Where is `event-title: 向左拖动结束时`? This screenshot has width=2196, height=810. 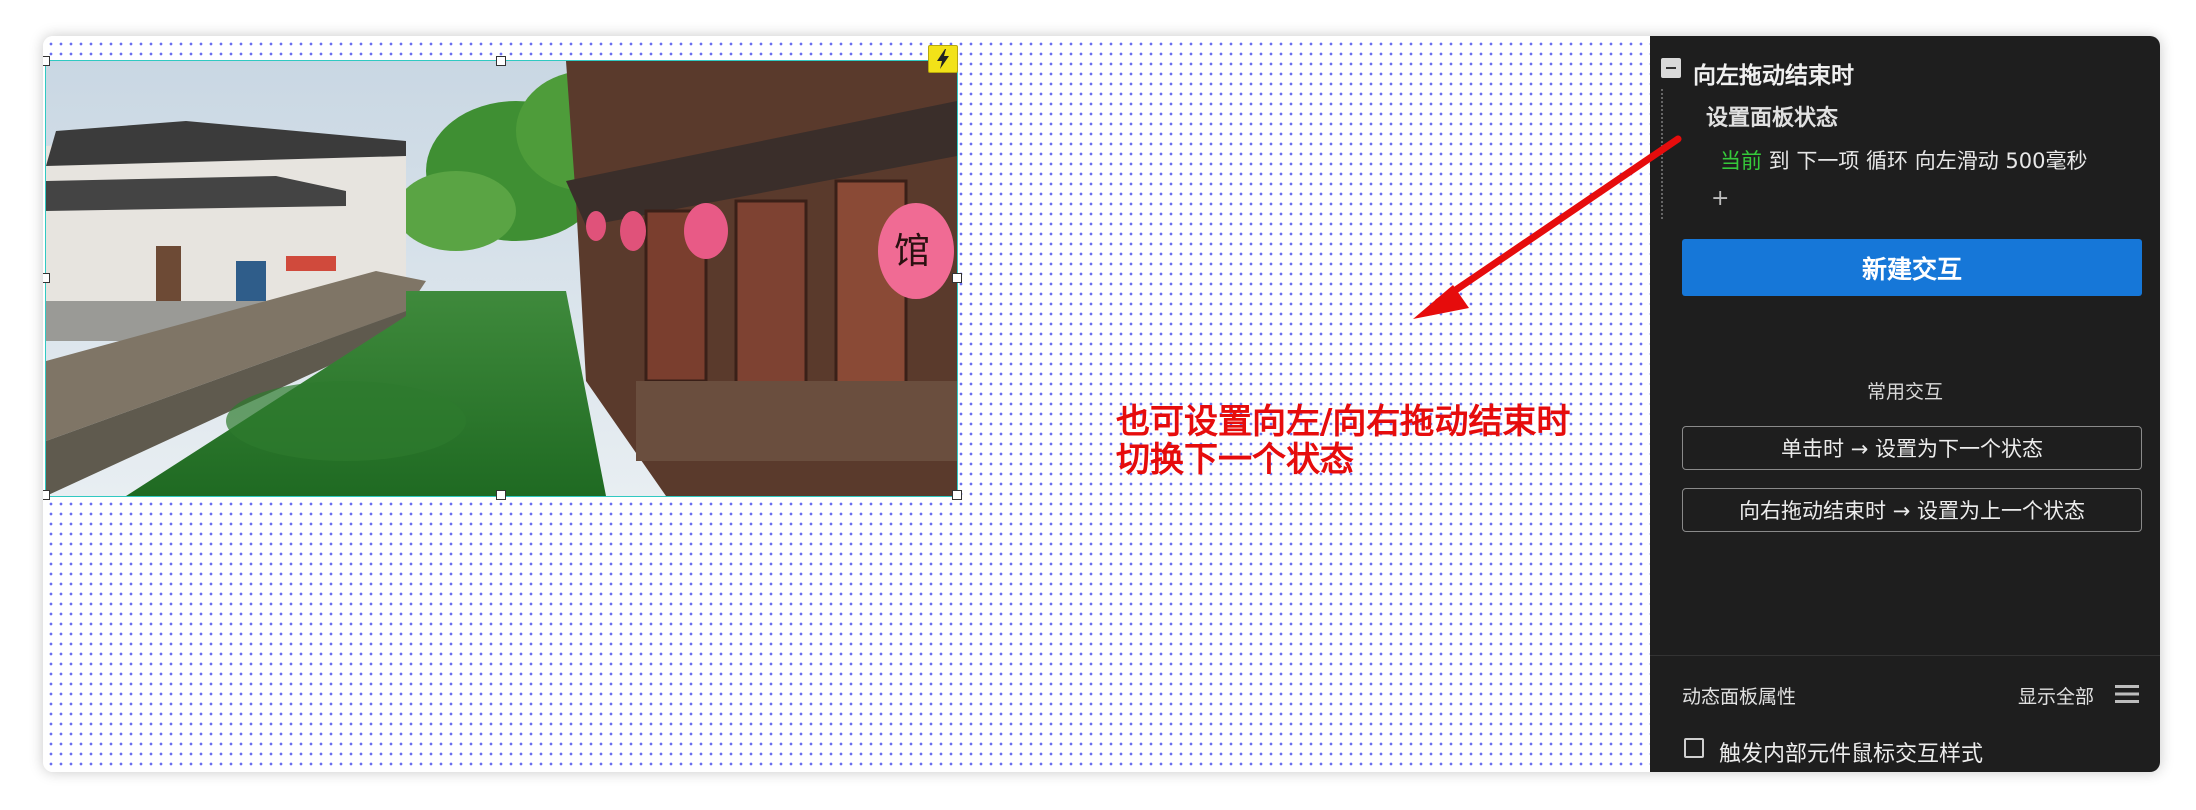 event-title: 向左拖动结束时 is located at coordinates (1773, 73).